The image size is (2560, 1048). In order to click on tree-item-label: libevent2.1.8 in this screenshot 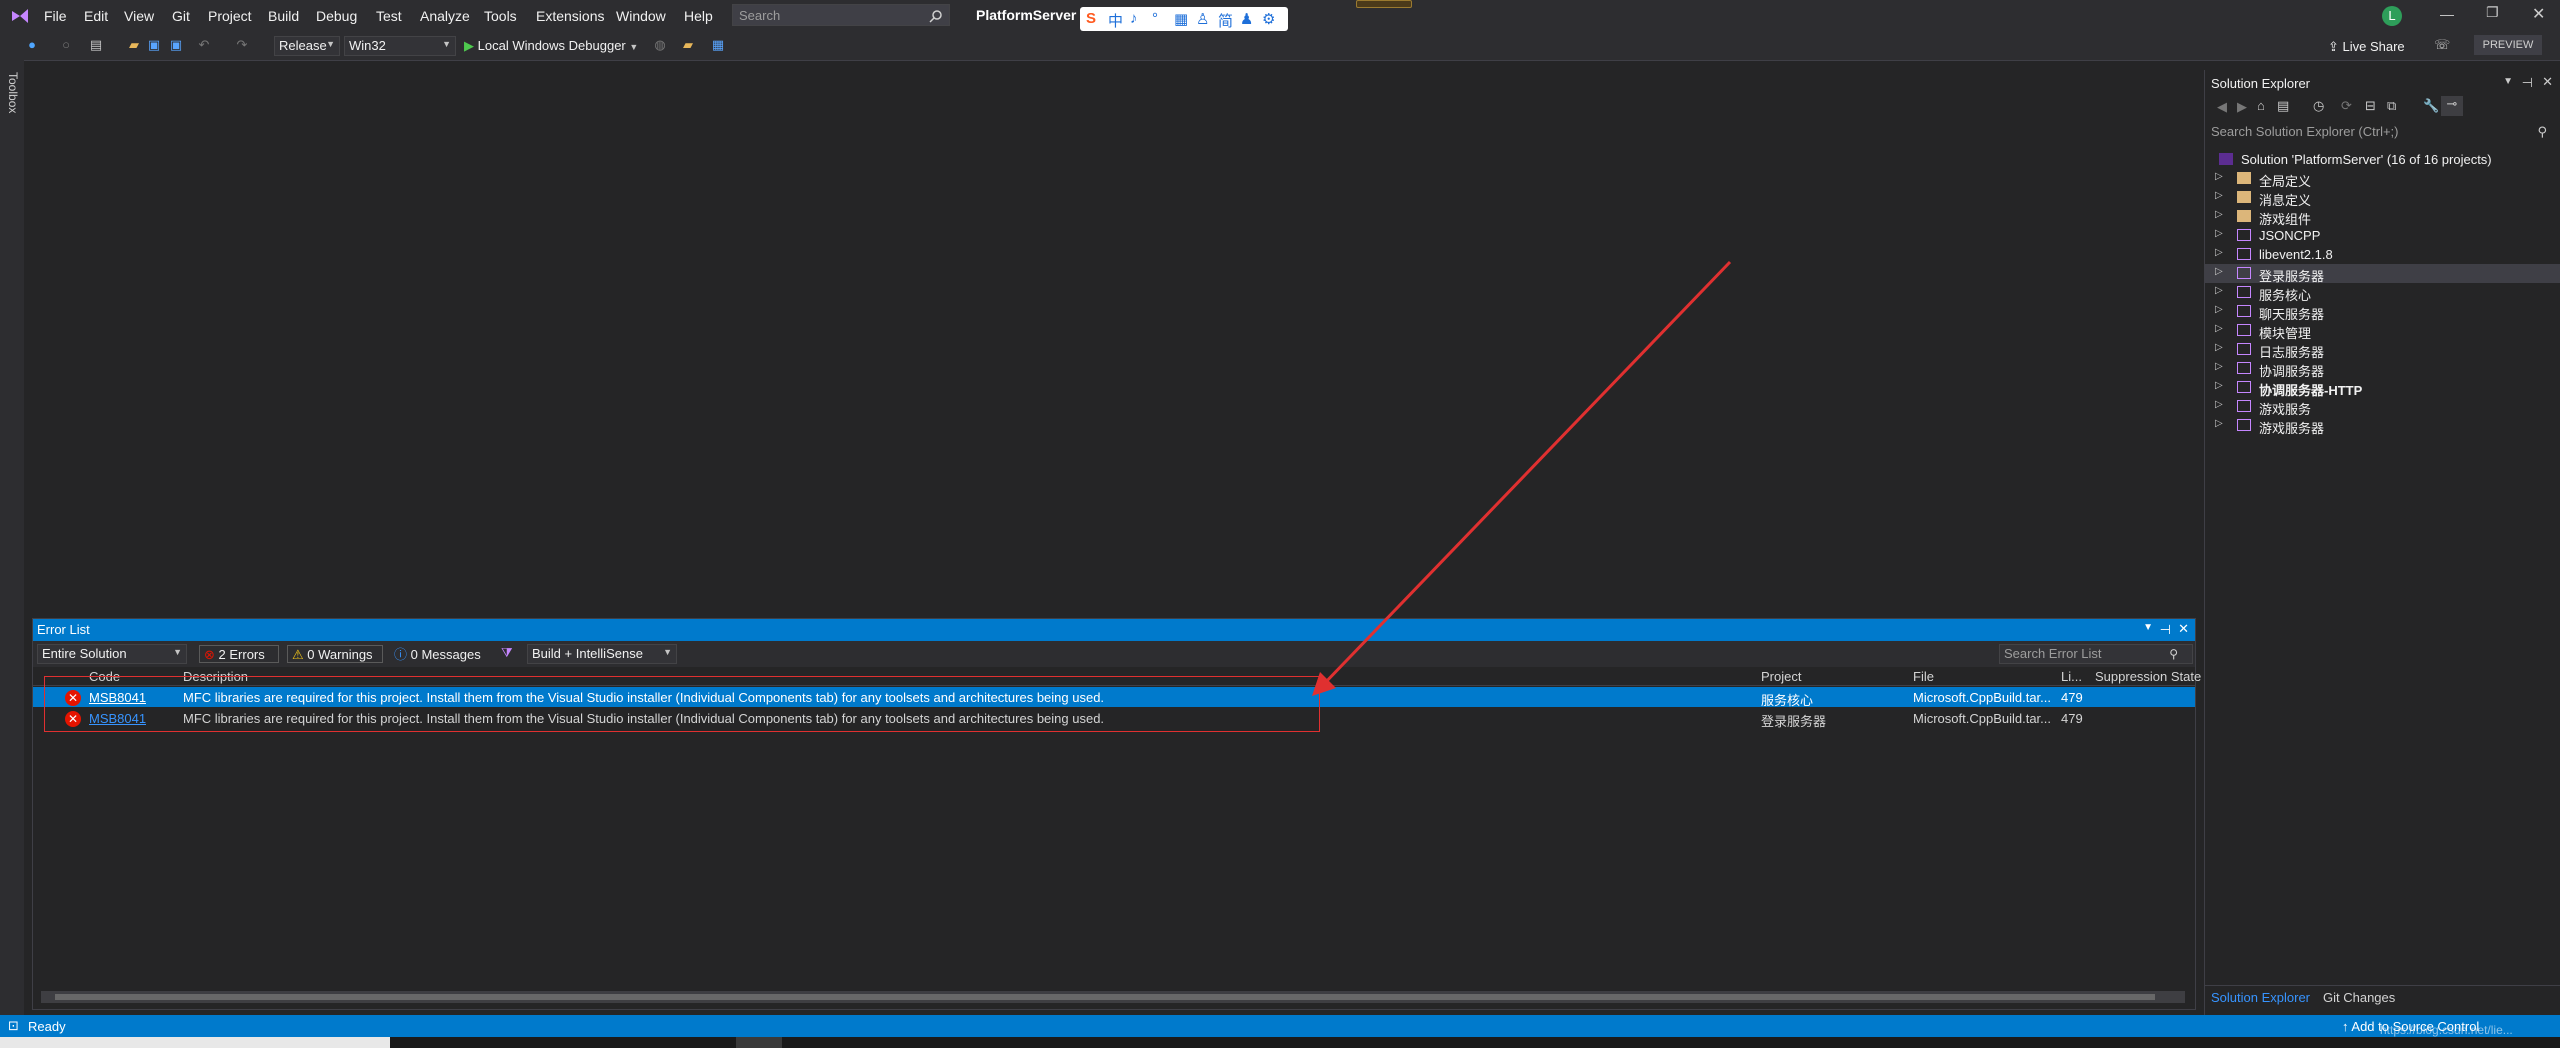, I will do `click(2296, 254)`.